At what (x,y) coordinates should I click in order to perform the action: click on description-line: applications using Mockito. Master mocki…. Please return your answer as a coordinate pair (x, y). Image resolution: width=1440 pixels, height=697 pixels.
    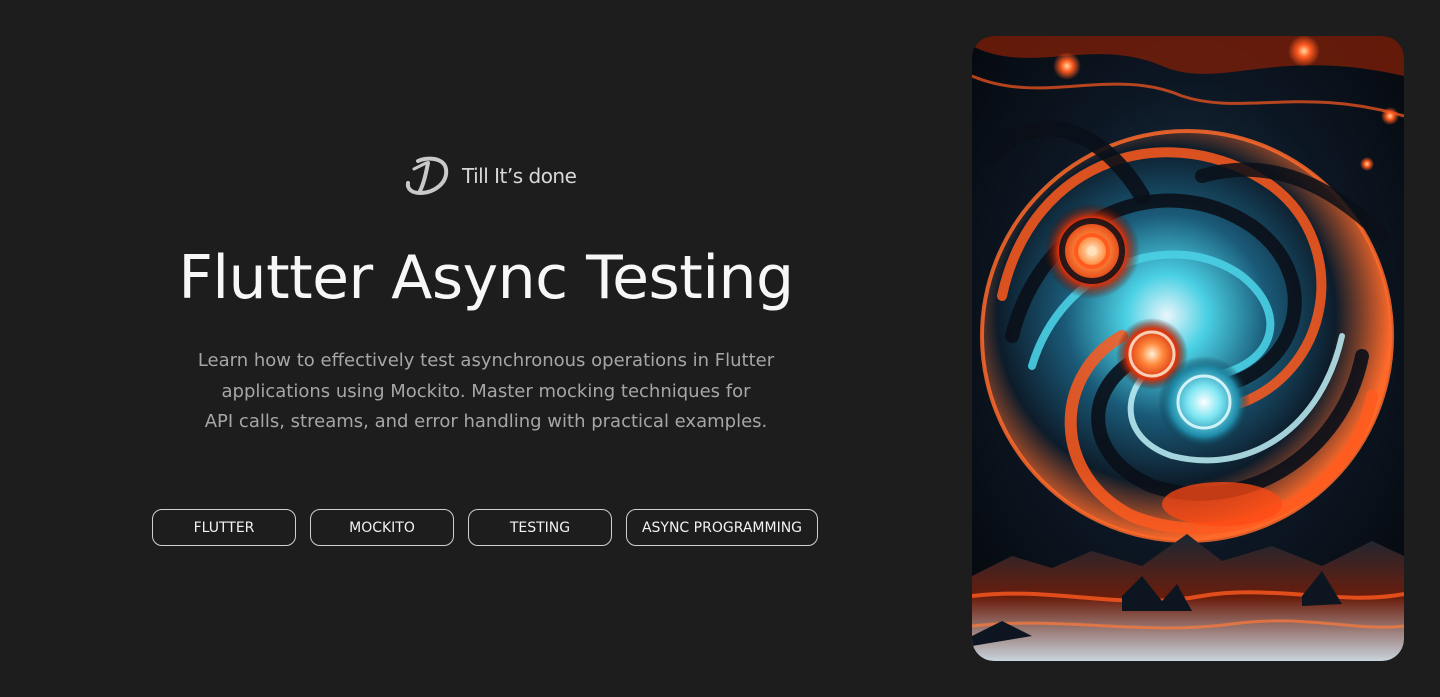
    Looking at the image, I should click on (486, 391).